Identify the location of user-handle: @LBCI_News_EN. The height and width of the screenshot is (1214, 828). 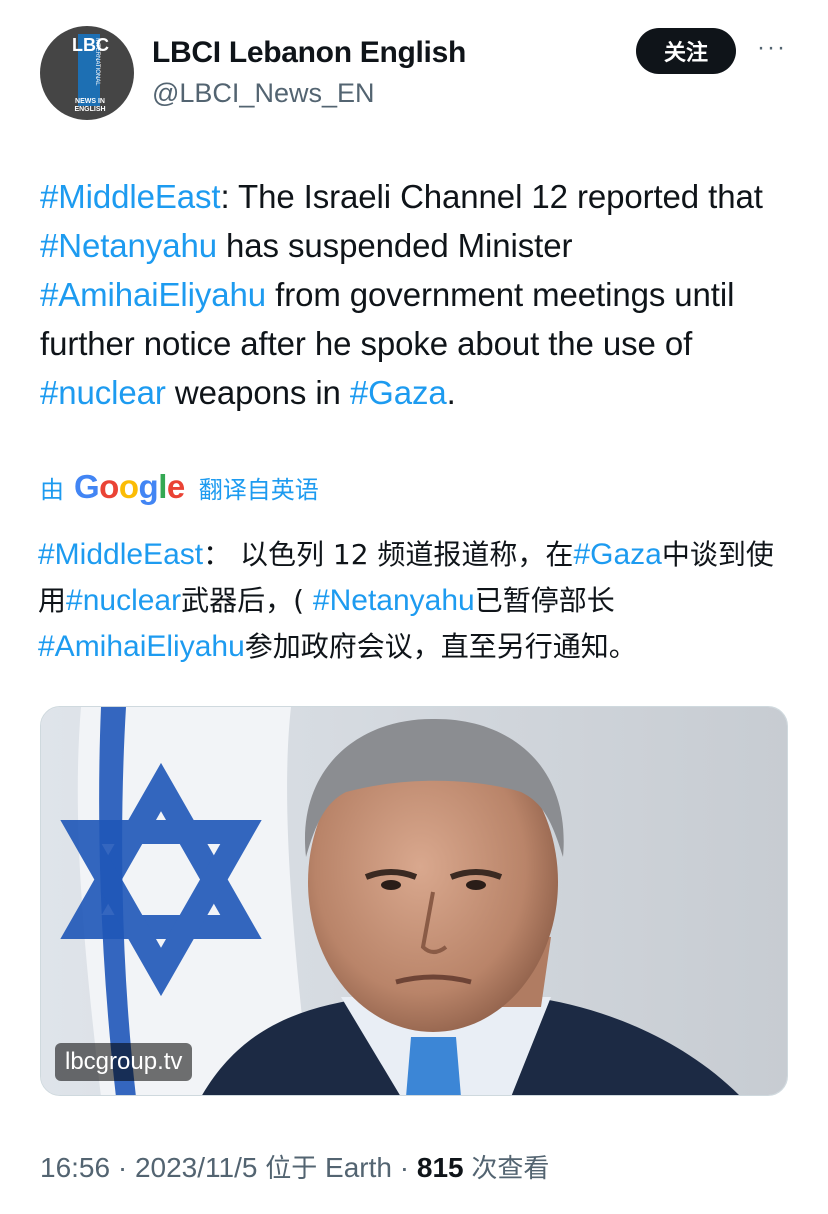
(263, 93).